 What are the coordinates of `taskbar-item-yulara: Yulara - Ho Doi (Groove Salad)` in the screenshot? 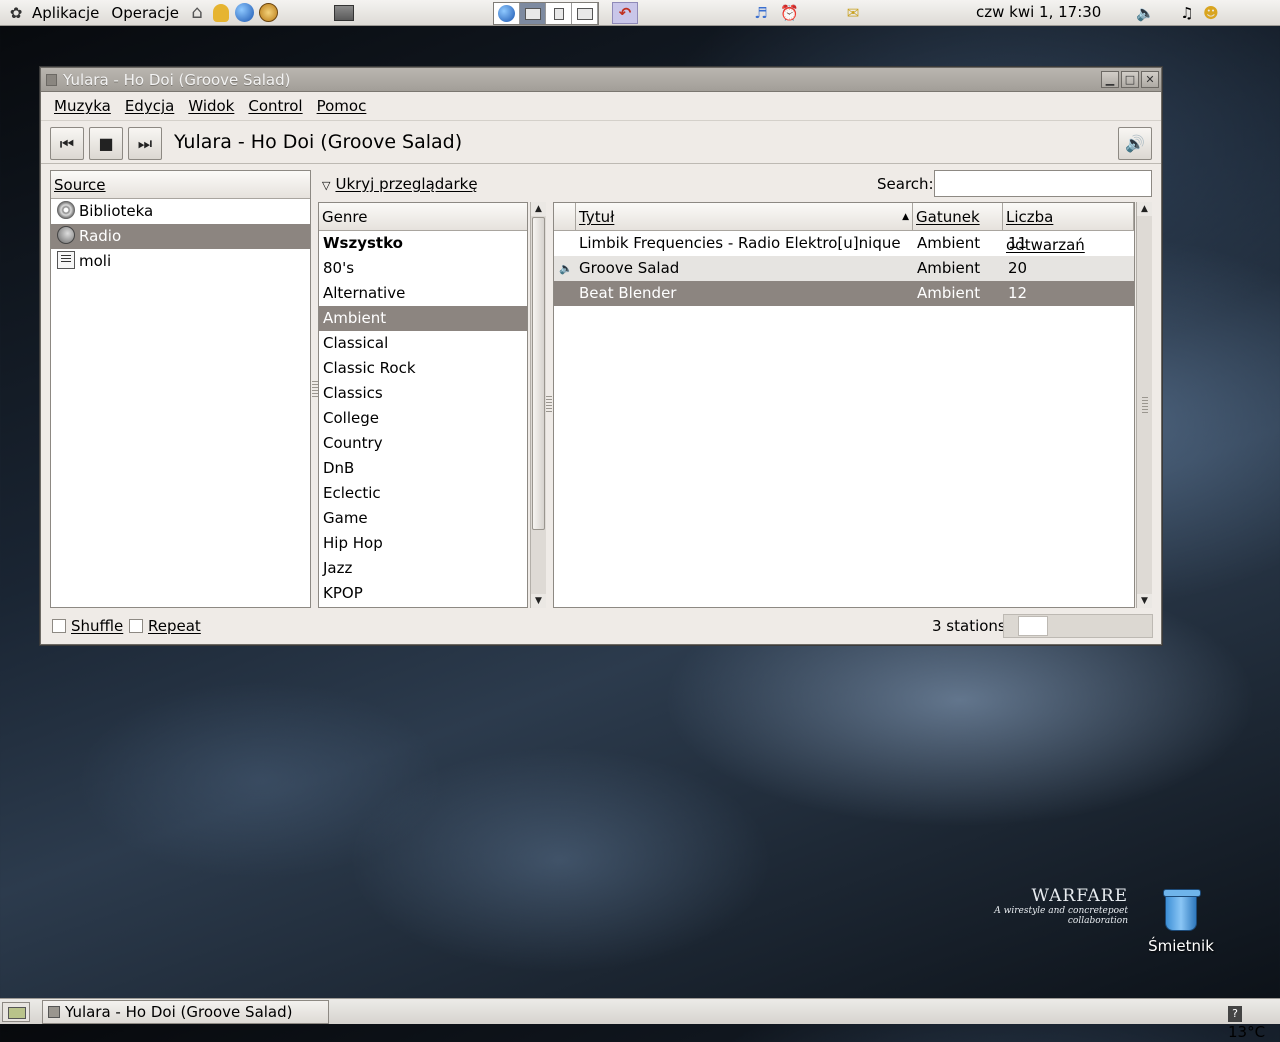 It's located at (185, 1012).